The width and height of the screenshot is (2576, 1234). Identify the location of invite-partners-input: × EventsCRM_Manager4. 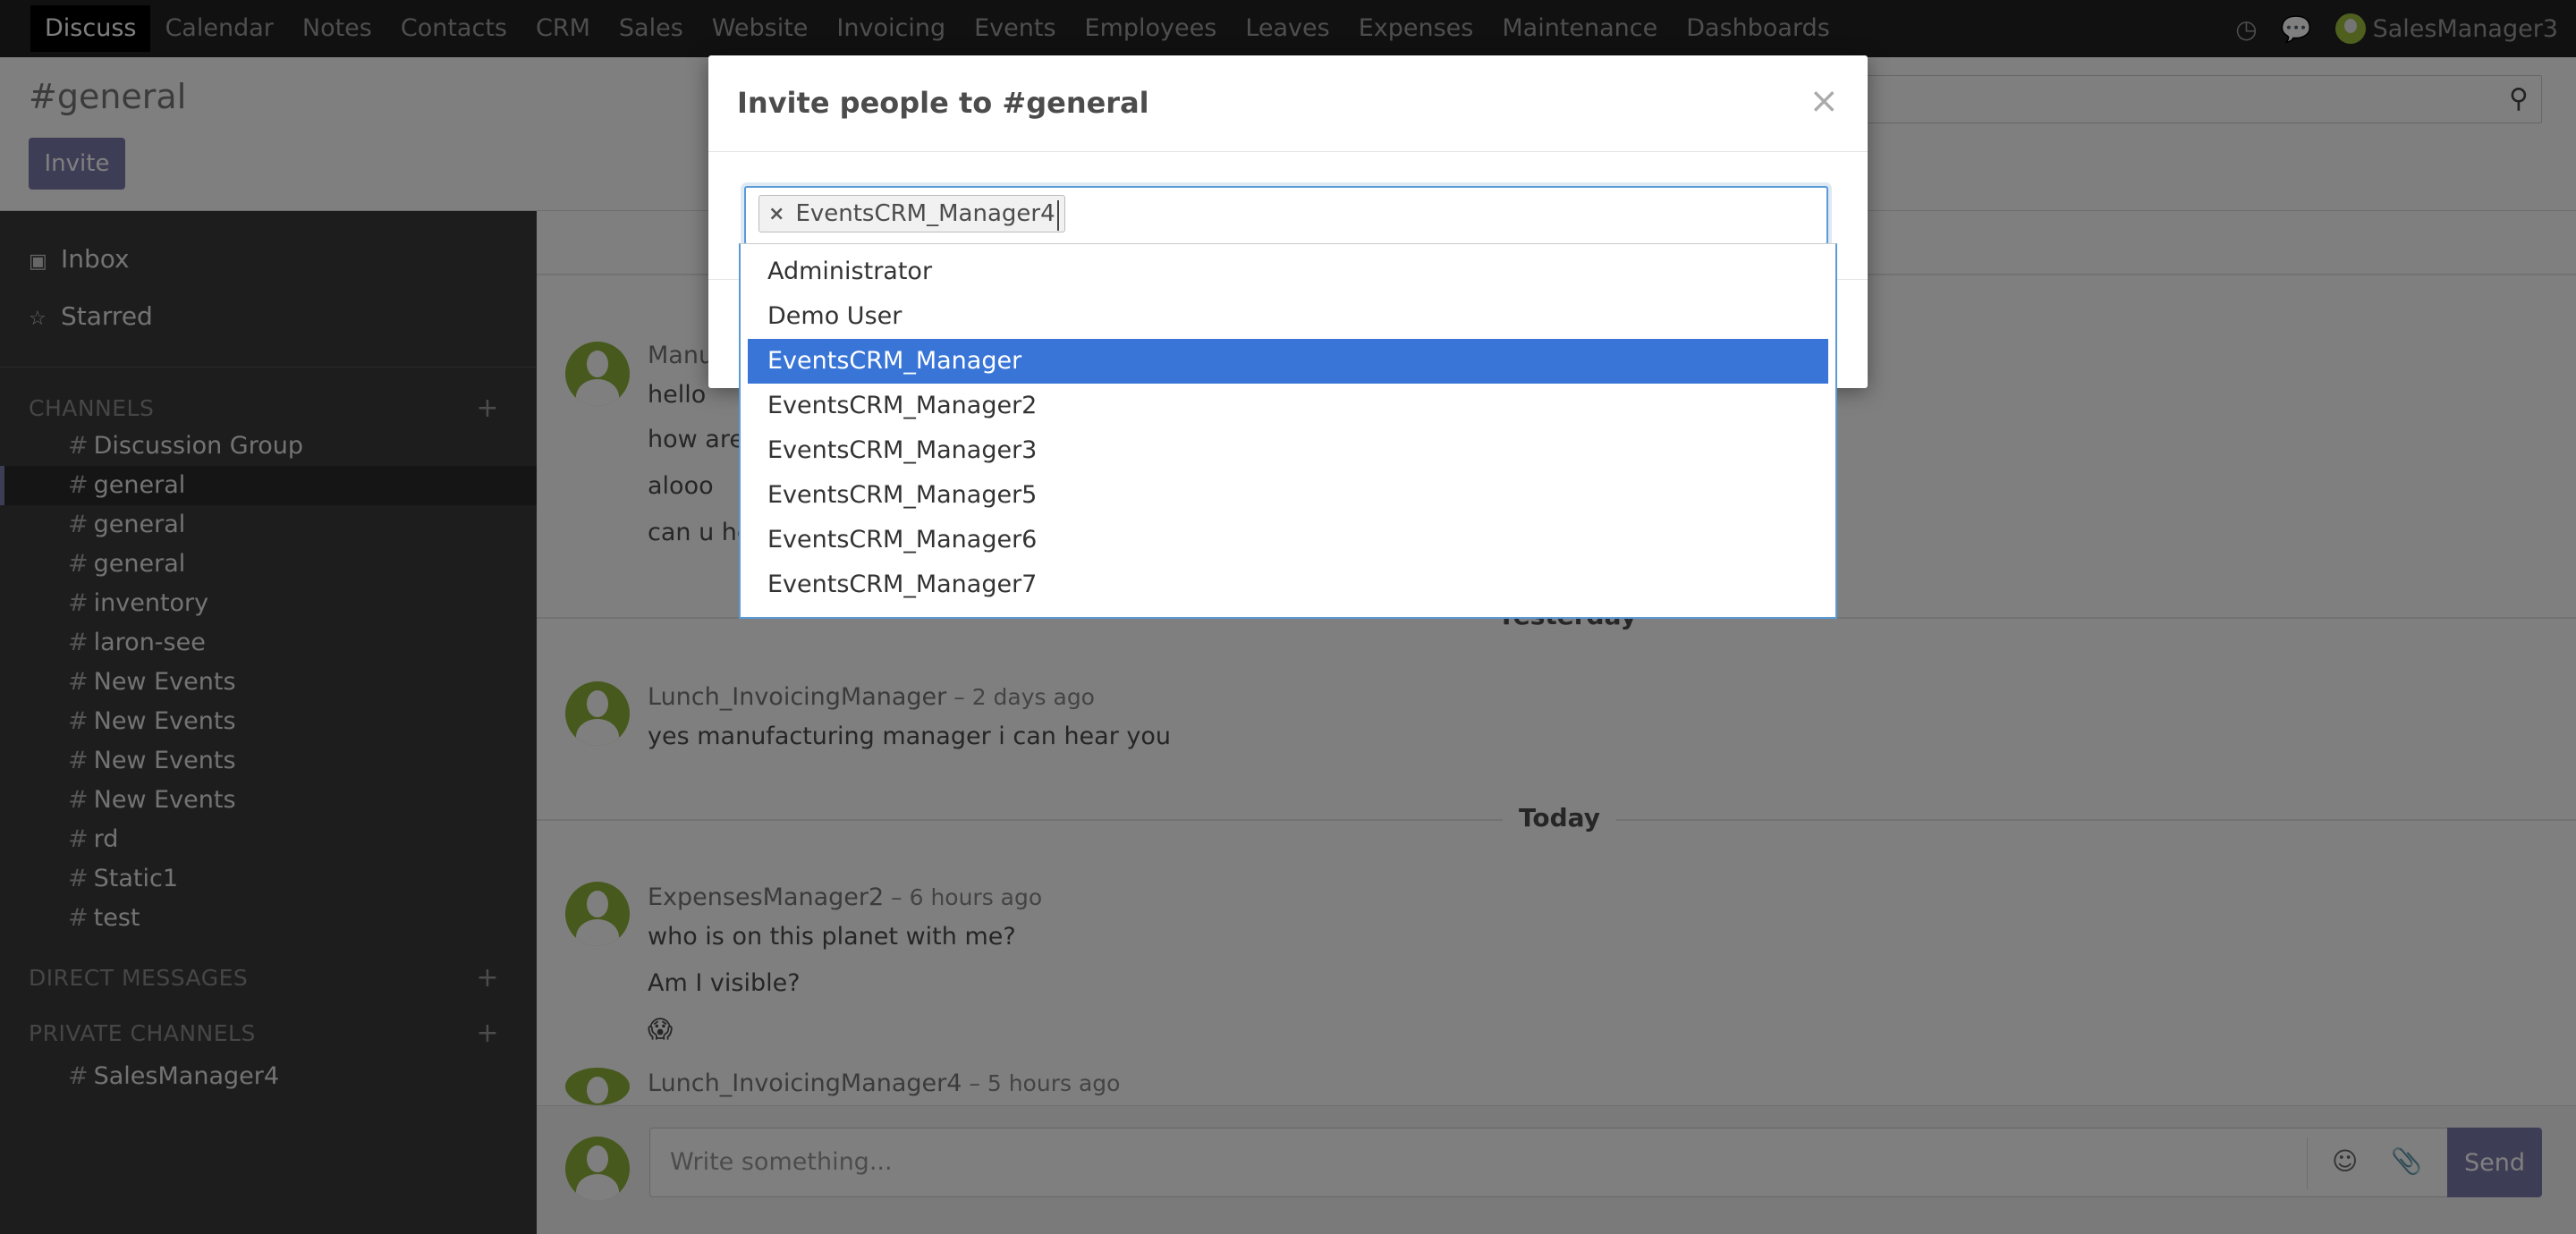
(1286, 215).